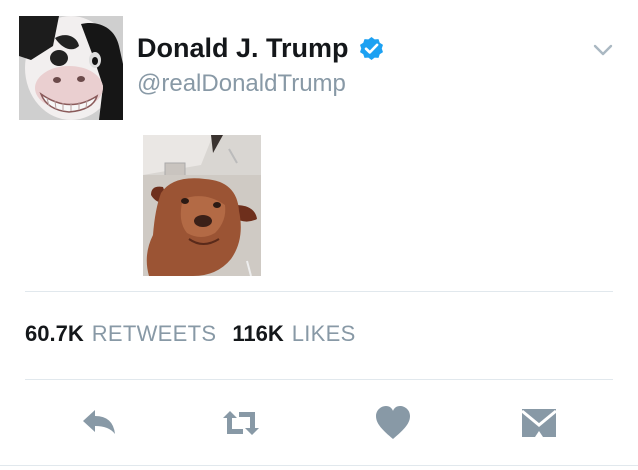  Describe the element at coordinates (324, 334) in the screenshot. I see `likes-label: LIKES` at that location.